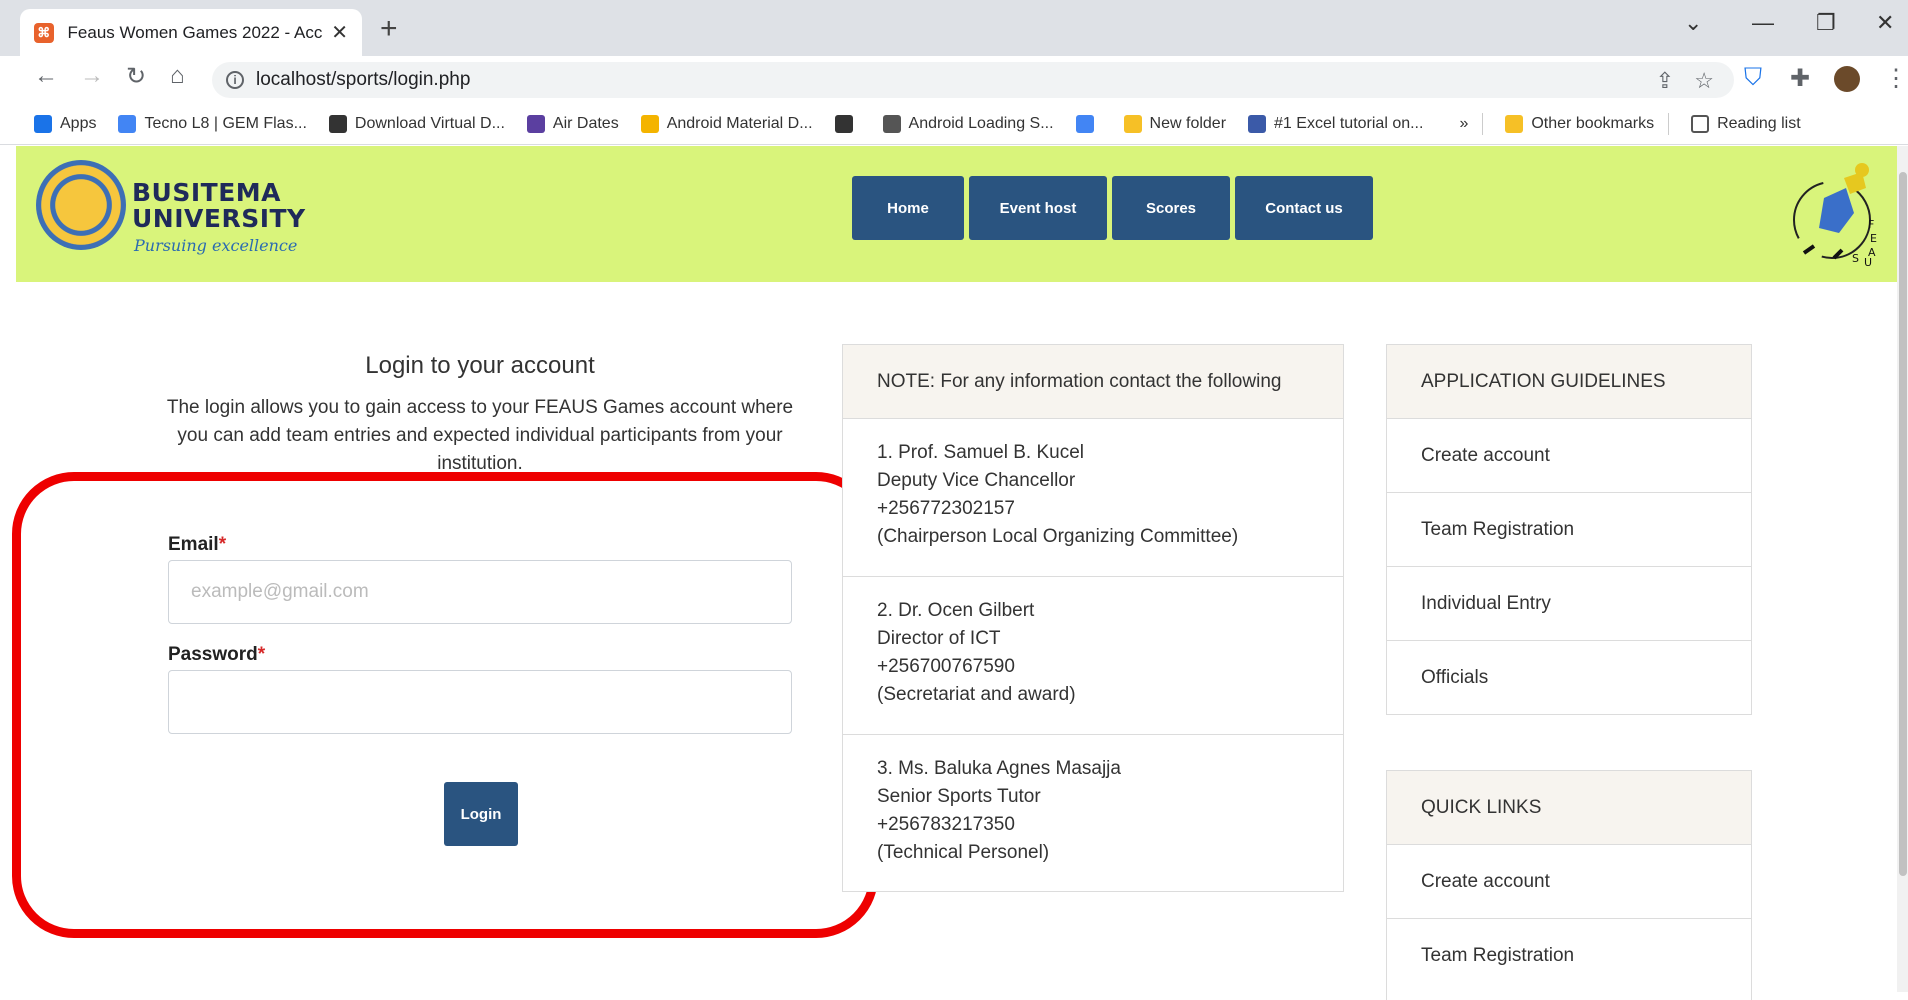 This screenshot has width=1908, height=1000. What do you see at coordinates (235, 80) in the screenshot?
I see `site-info-icon: i` at bounding box center [235, 80].